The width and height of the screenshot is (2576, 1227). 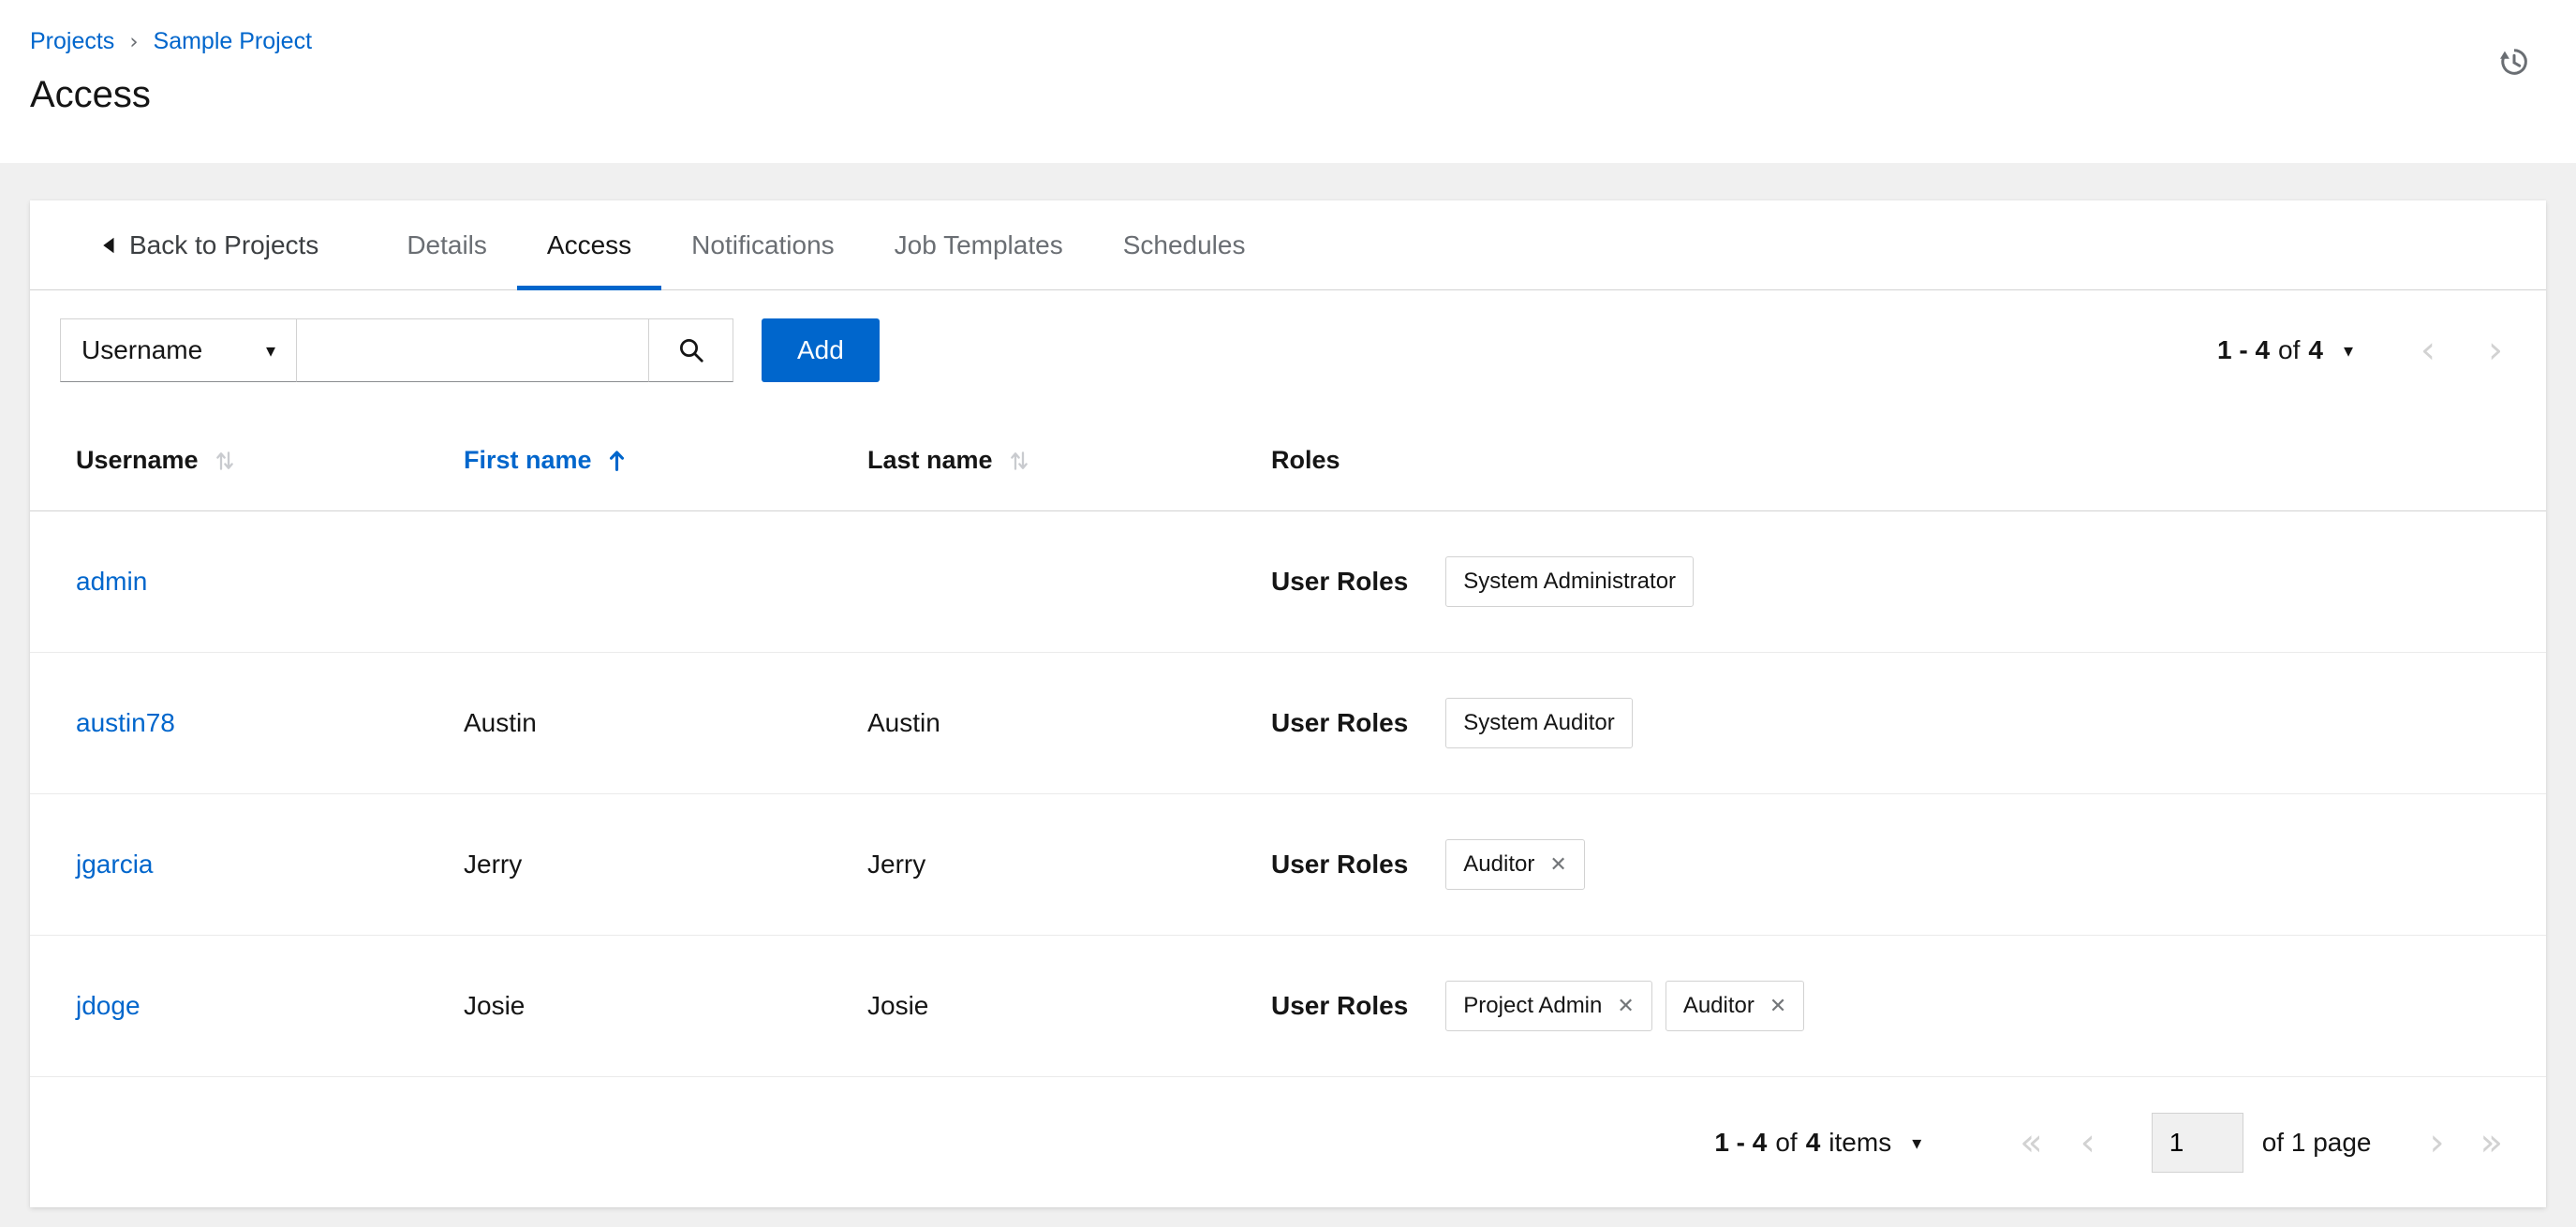 I want to click on back-to-projects-label: Back to Projects, so click(x=224, y=244).